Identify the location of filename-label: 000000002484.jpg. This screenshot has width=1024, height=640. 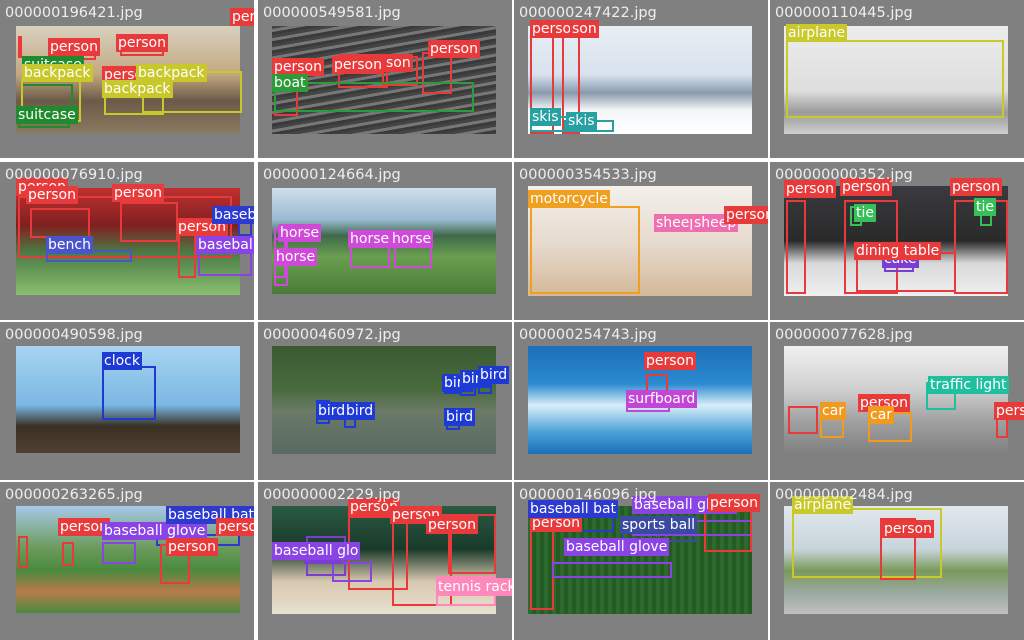
(844, 495).